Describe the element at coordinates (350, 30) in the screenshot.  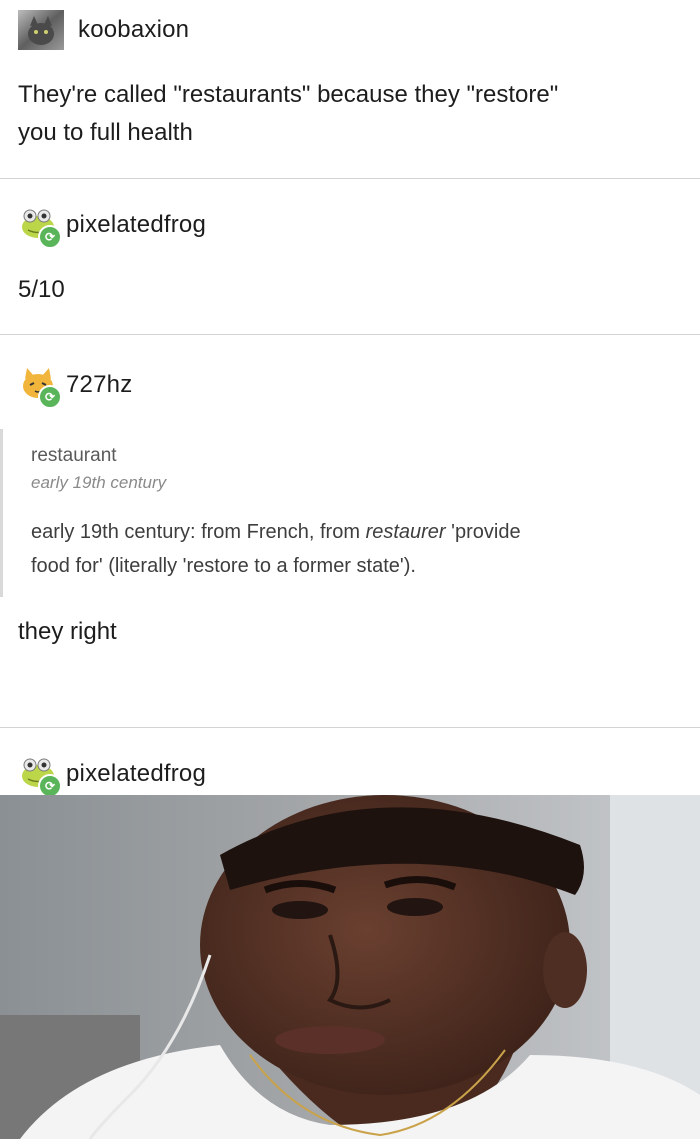
I see `post-header: koobaxion` at that location.